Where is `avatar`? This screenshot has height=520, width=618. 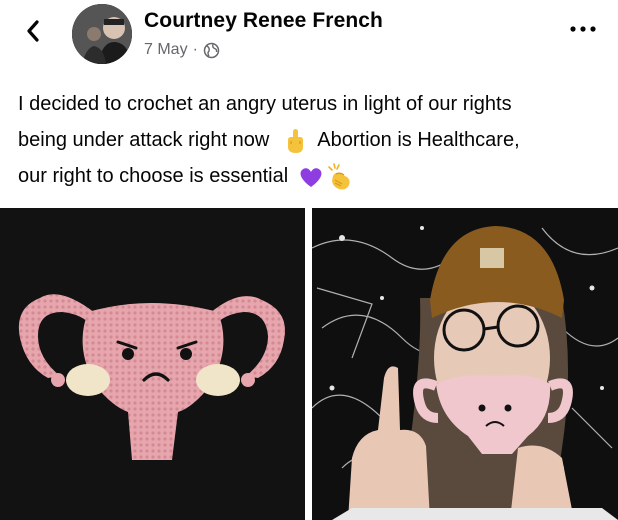
avatar is located at coordinates (102, 34).